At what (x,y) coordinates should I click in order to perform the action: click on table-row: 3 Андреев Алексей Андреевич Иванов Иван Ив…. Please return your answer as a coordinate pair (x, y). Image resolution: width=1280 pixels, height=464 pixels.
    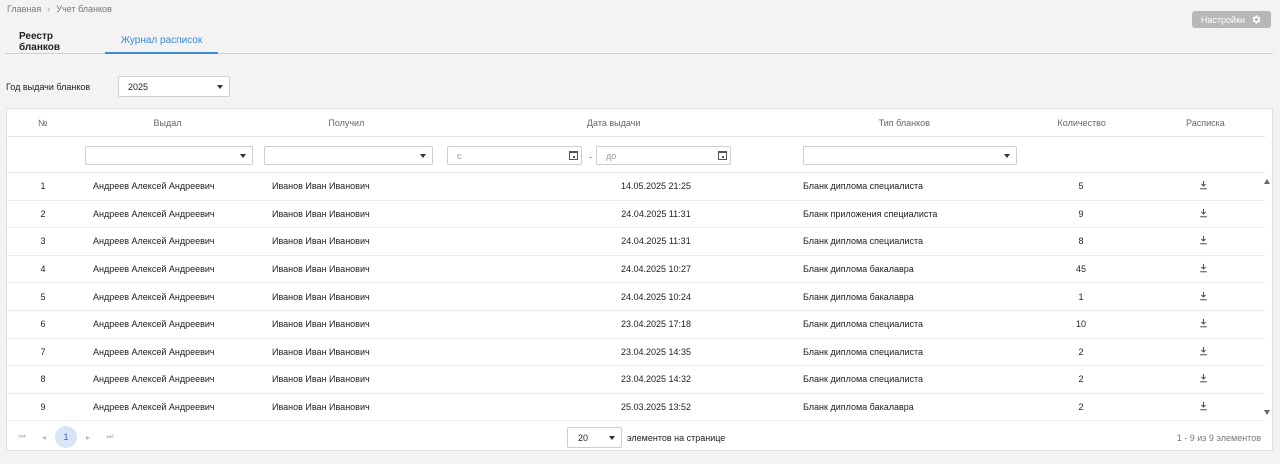
    Looking at the image, I should click on (636, 242).